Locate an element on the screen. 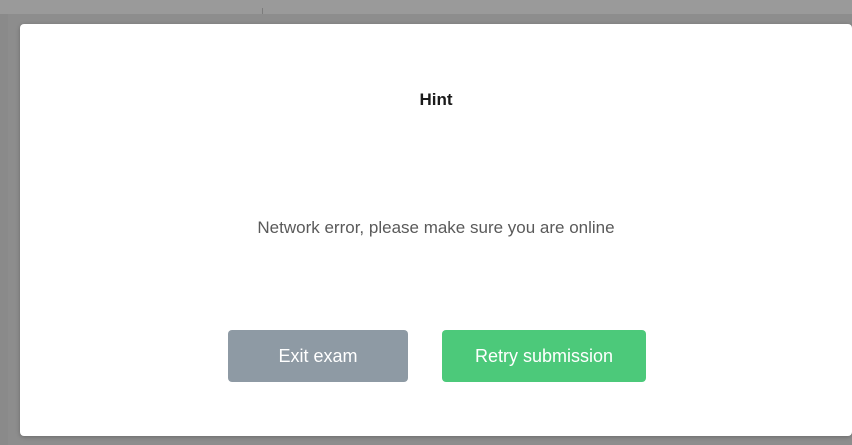  exit-exam-button: Exit exam is located at coordinates (318, 356).